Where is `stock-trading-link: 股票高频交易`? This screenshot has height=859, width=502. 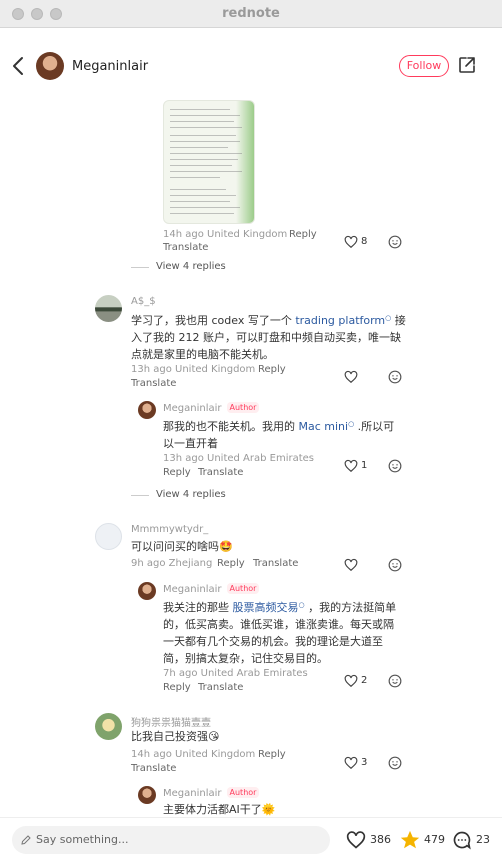
stock-trading-link: 股票高频交易 is located at coordinates (266, 607).